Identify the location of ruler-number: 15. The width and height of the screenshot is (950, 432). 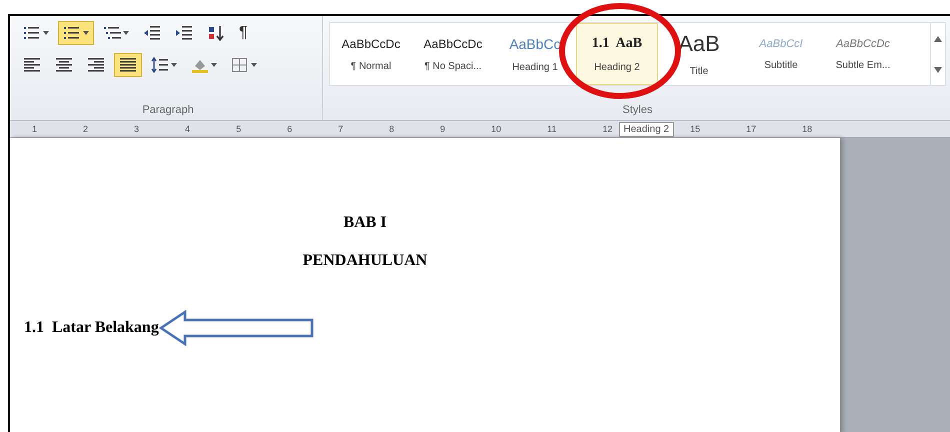
(695, 129).